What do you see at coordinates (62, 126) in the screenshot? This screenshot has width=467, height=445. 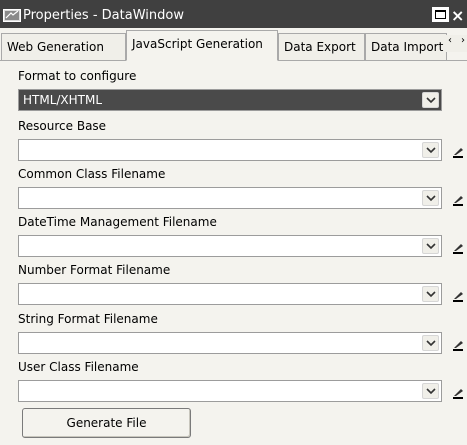 I see `resource-base-label: Resource Base` at bounding box center [62, 126].